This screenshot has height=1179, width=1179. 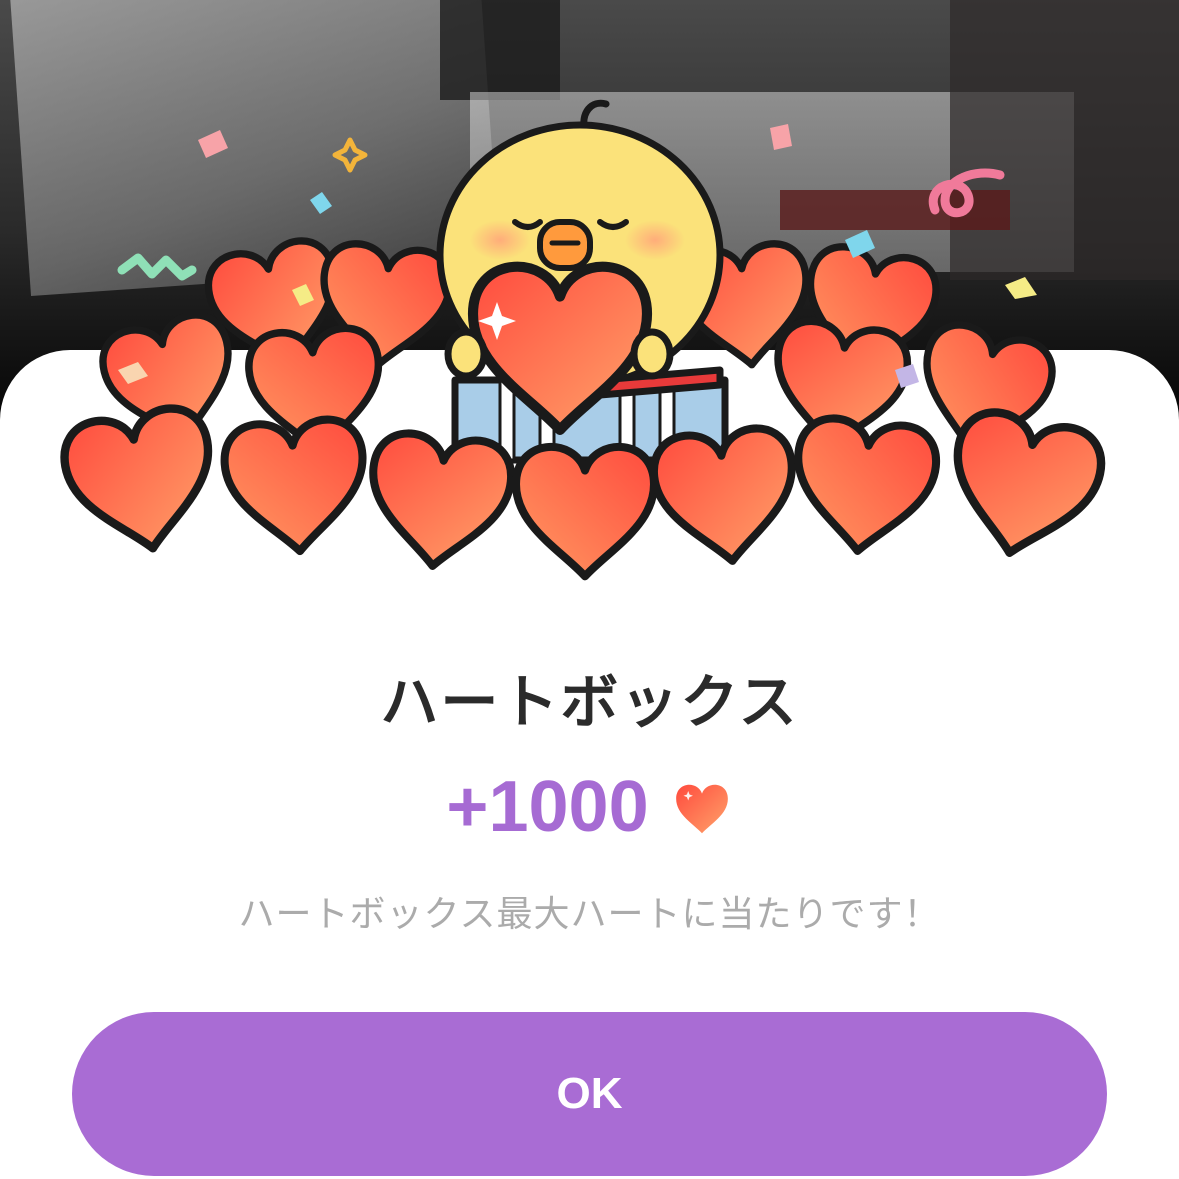 I want to click on reward-amount: +1000, so click(x=547, y=807).